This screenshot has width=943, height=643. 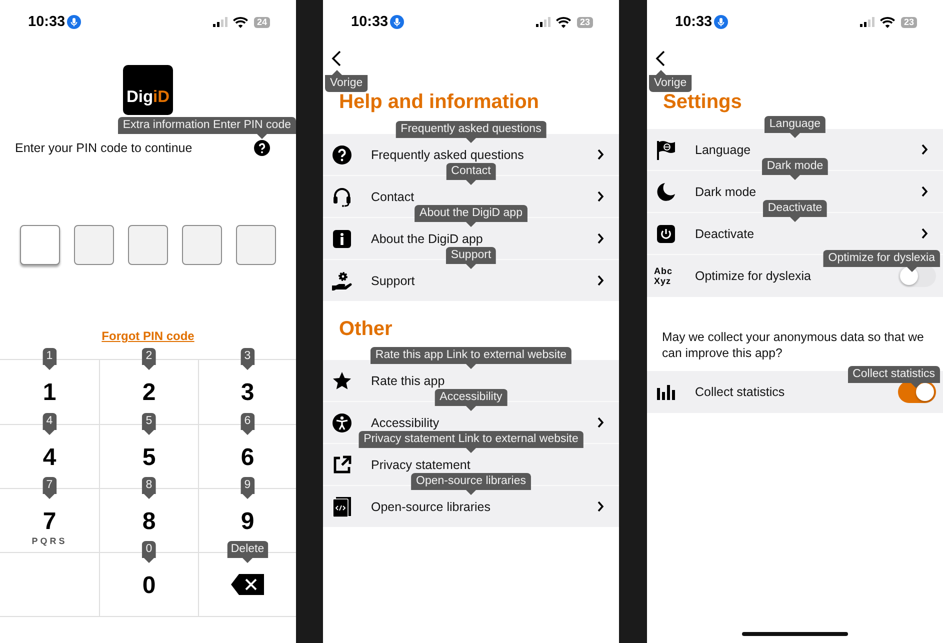 What do you see at coordinates (149, 359) in the screenshot?
I see `tooltip: 2` at bounding box center [149, 359].